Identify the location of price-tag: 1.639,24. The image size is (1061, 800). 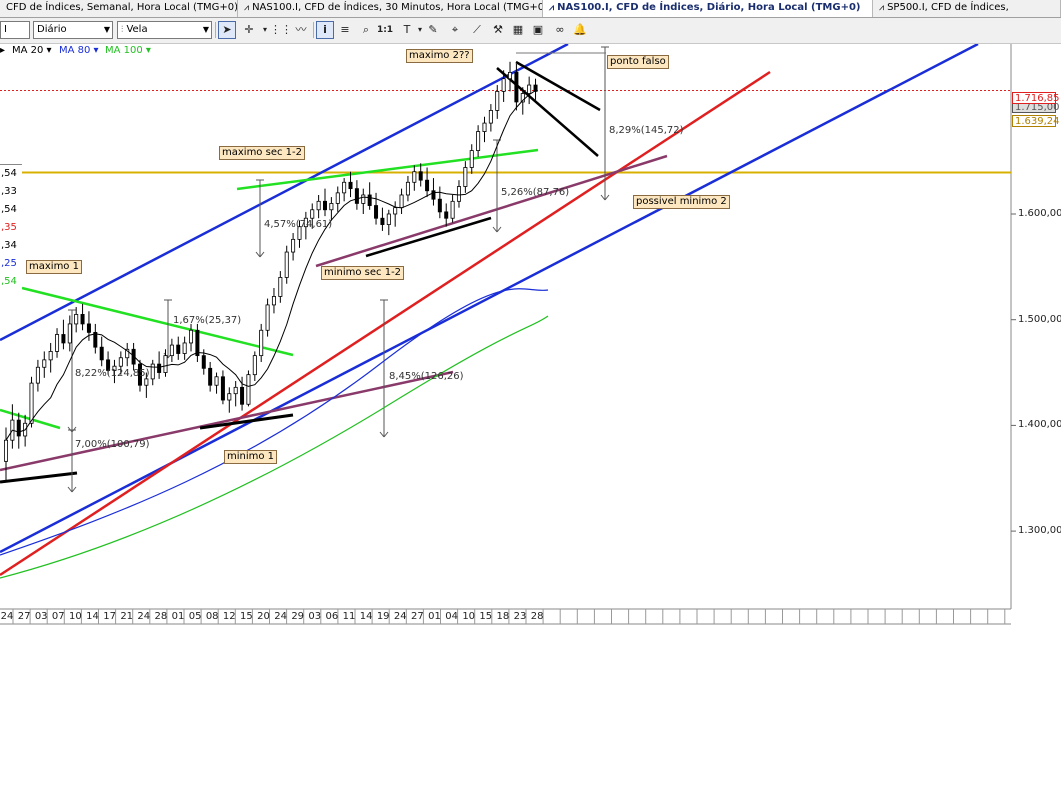
(1036, 121).